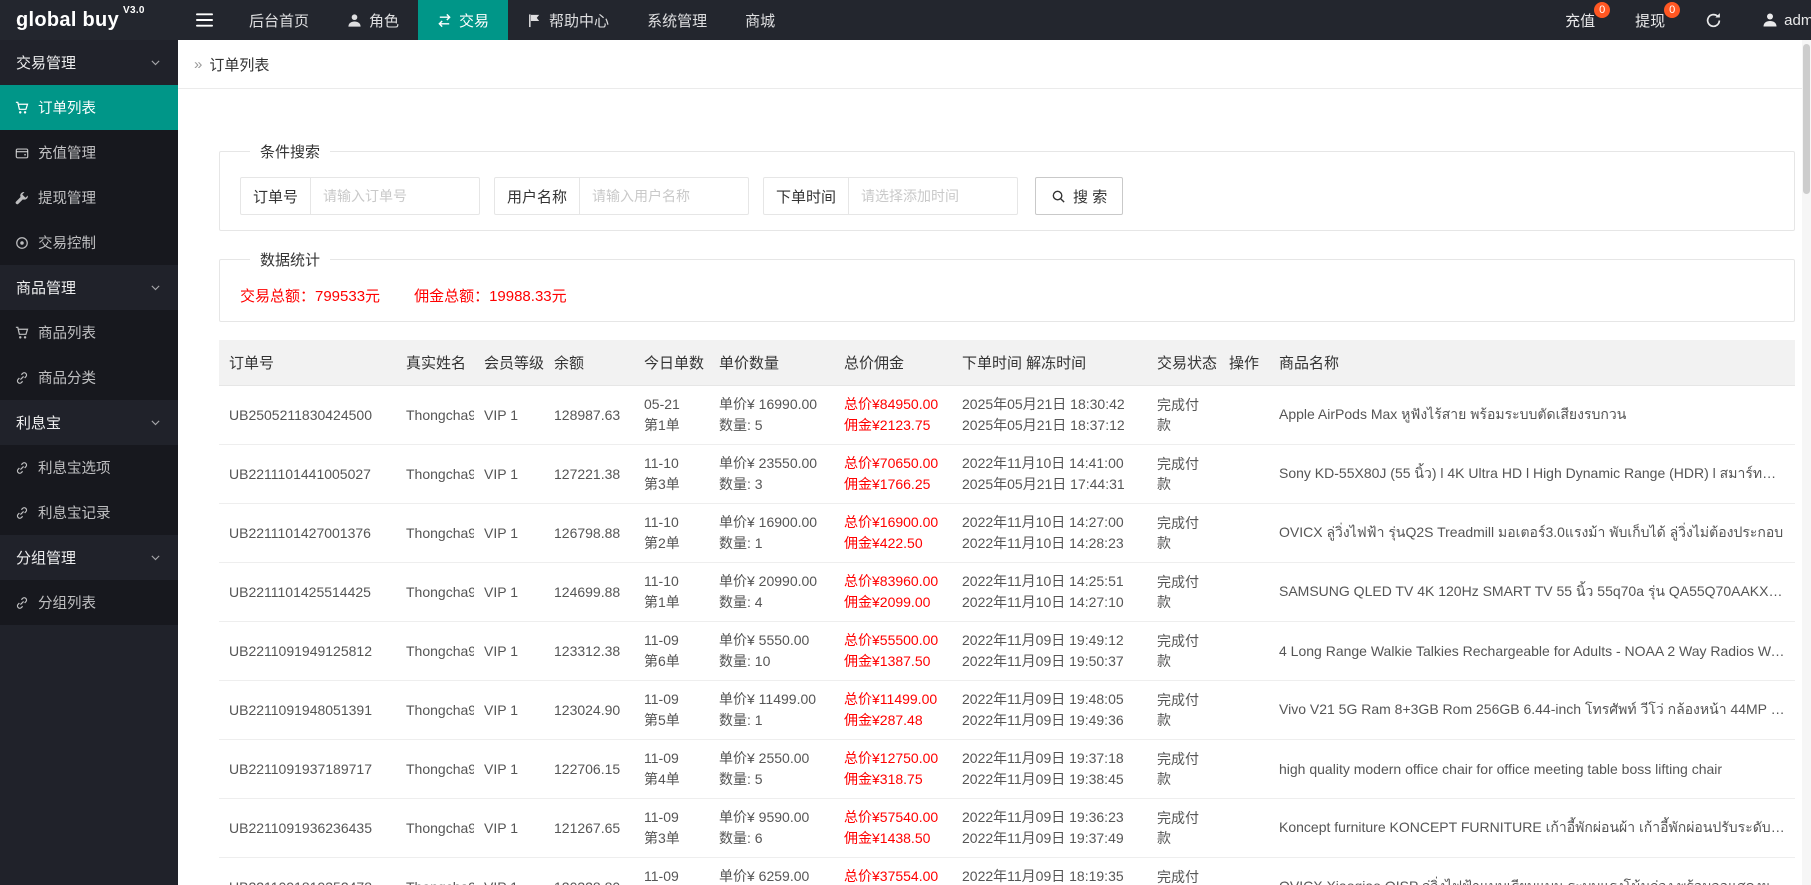 Image resolution: width=1811 pixels, height=885 pixels. Describe the element at coordinates (568, 20) in the screenshot. I see `topnav-item-3: 帮助中心` at that location.